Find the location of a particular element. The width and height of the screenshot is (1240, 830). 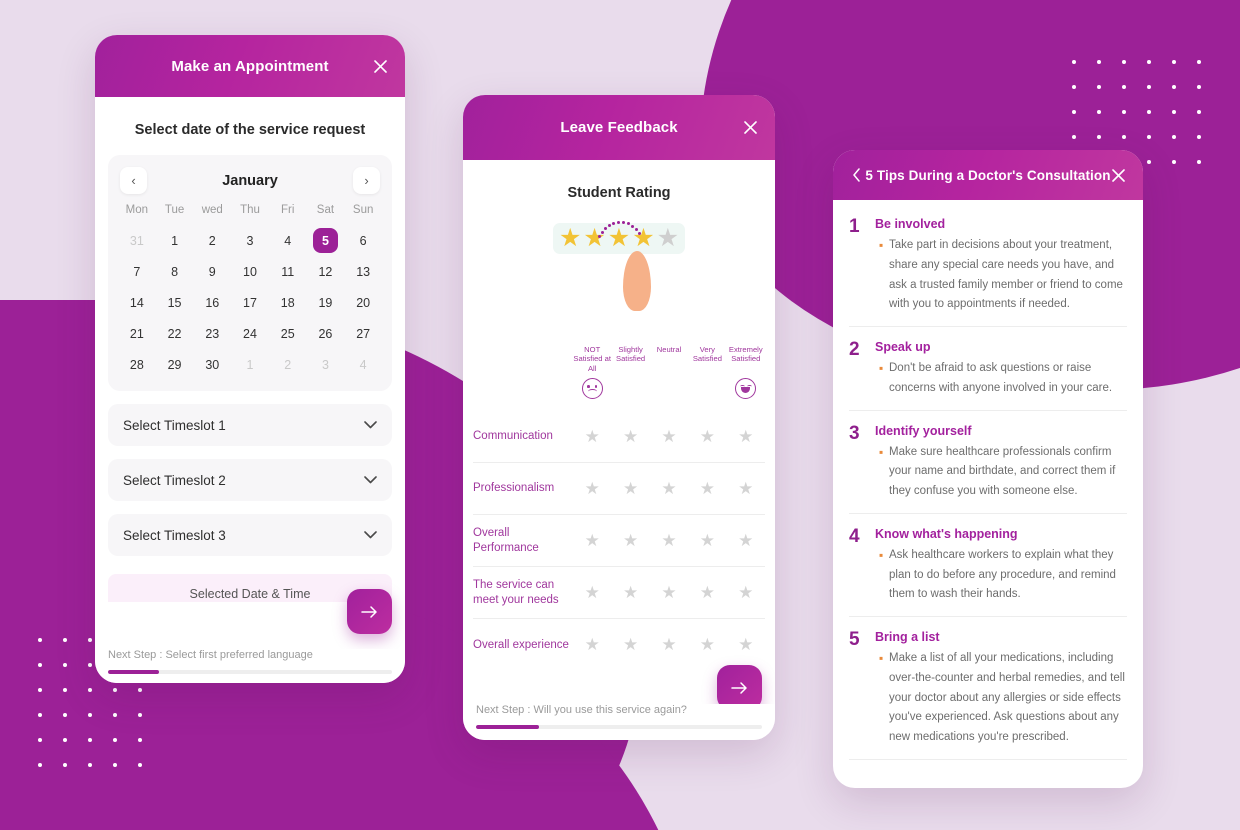

calendar-weekday: Sun is located at coordinates (363, 210).